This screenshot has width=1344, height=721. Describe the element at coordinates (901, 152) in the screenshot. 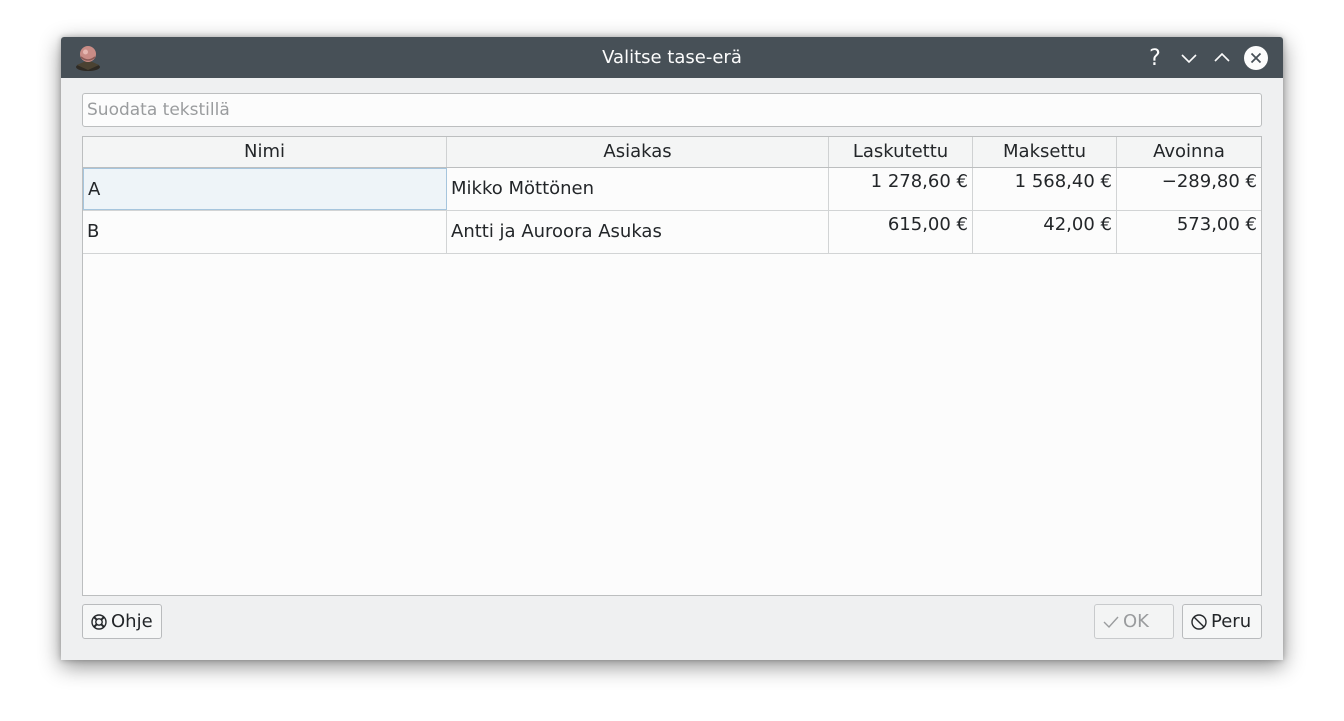

I see `column-header-laskutettu: Laskutettu` at that location.